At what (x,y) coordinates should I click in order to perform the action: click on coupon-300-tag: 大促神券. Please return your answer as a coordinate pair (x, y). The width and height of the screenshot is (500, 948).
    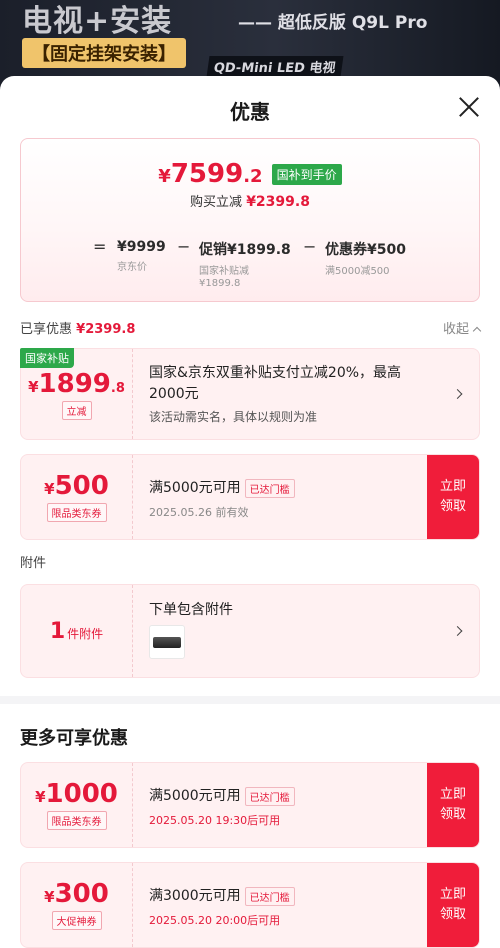
    Looking at the image, I should click on (76, 920).